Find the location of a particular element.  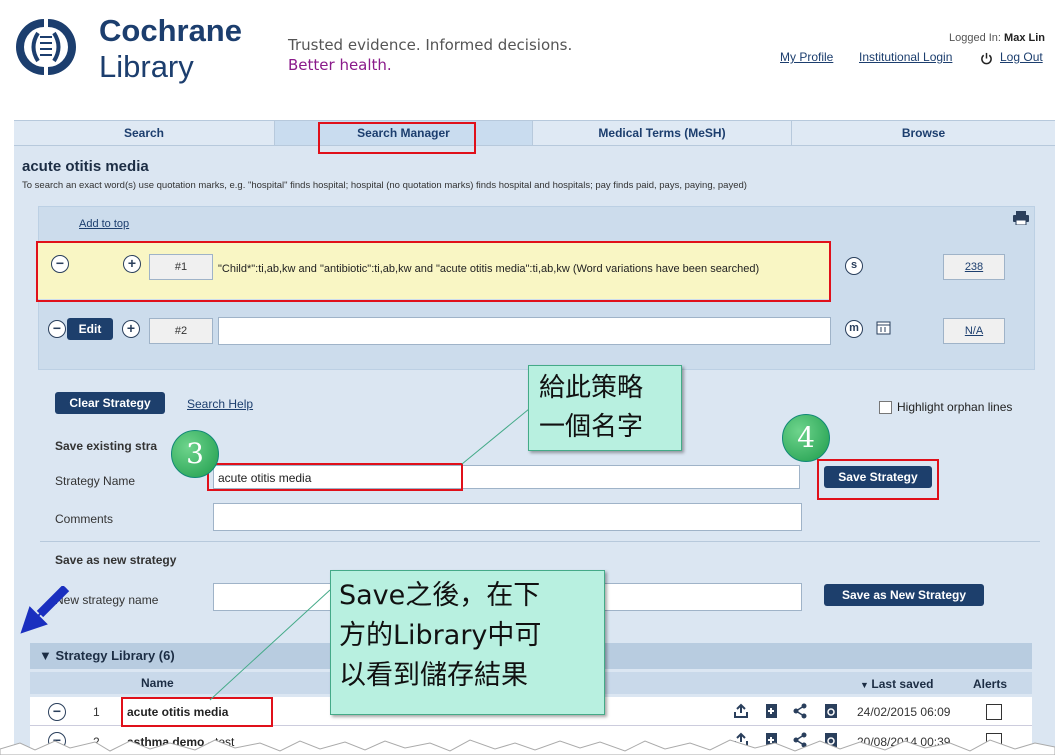

step-4-badge: 4 is located at coordinates (806, 438).